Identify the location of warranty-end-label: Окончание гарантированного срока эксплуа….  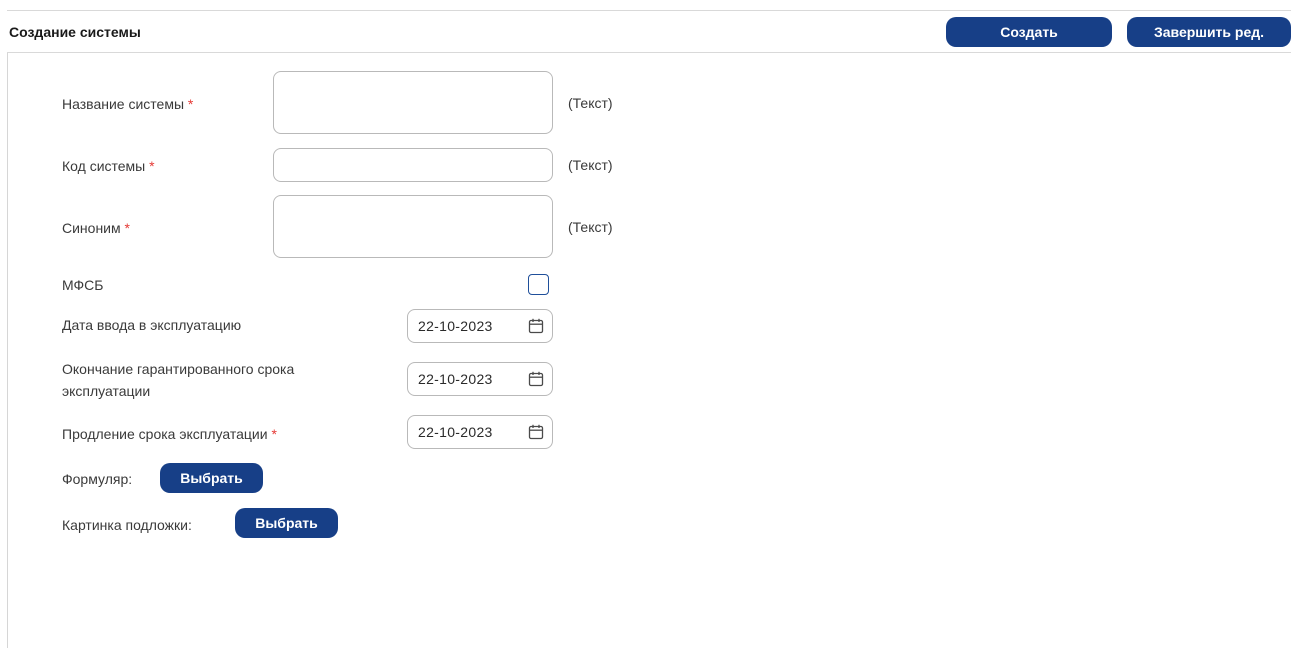
(212, 380).